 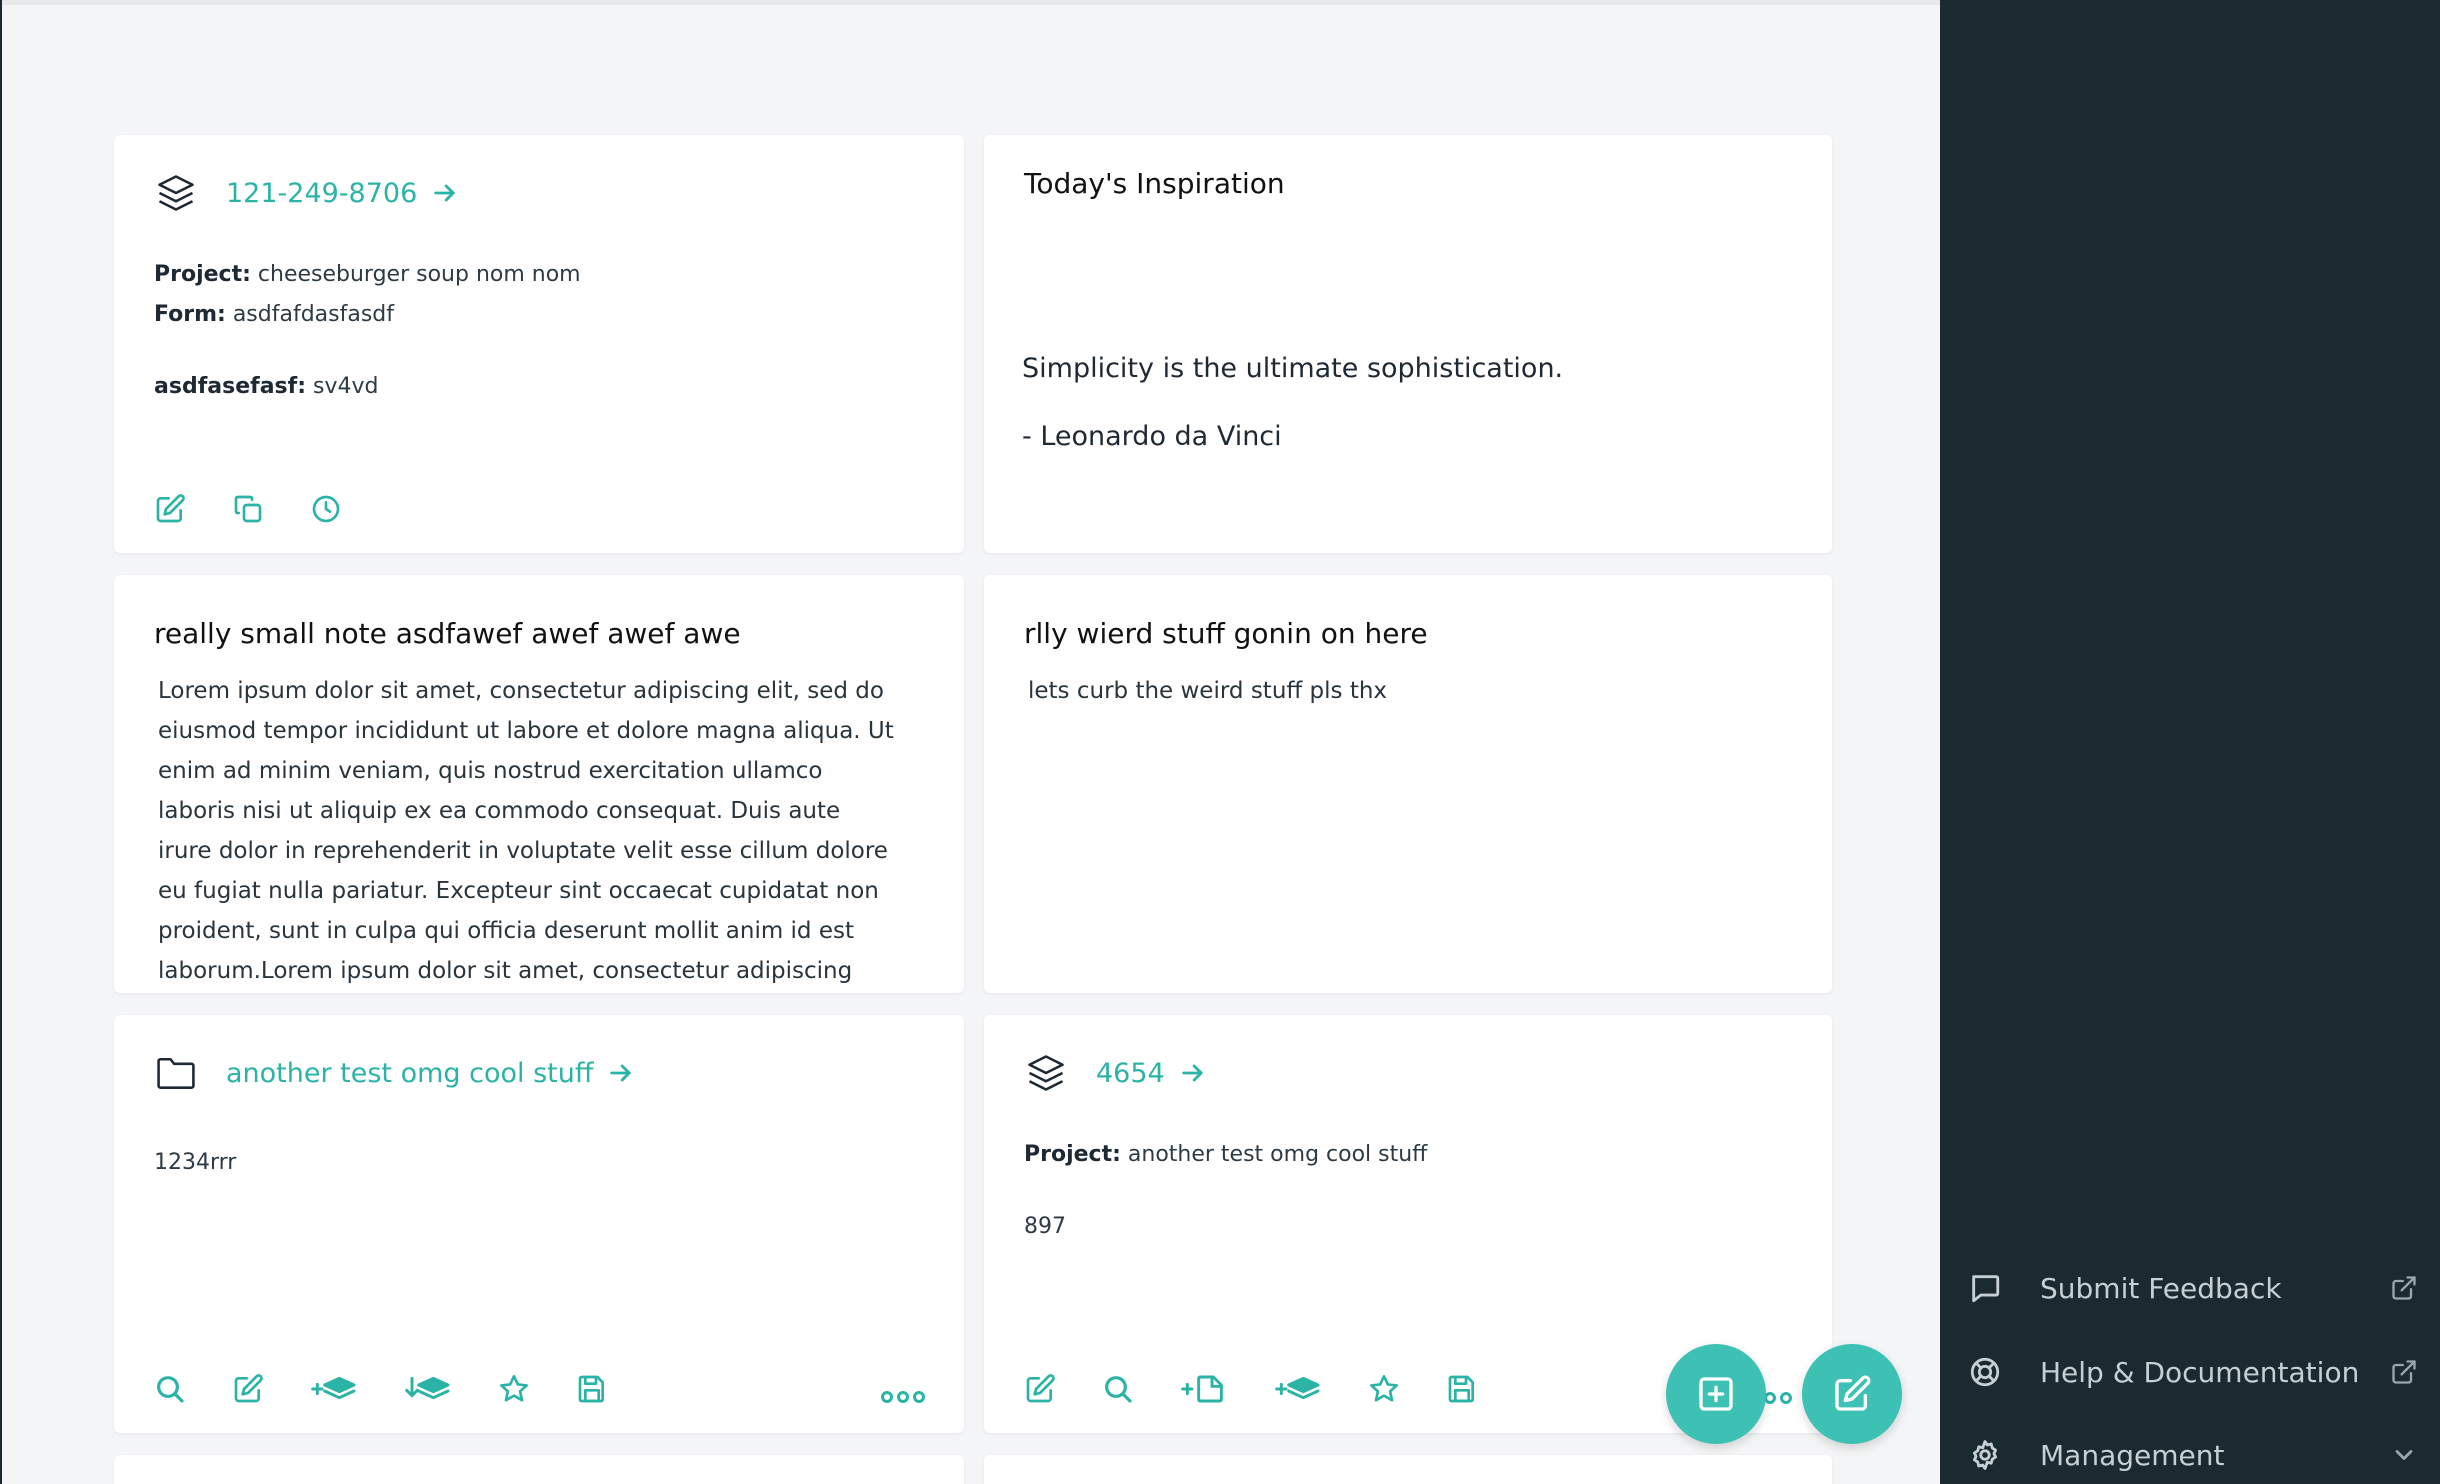 I want to click on project-meta: Project: another test omg cool stuff, so click(x=1225, y=1155).